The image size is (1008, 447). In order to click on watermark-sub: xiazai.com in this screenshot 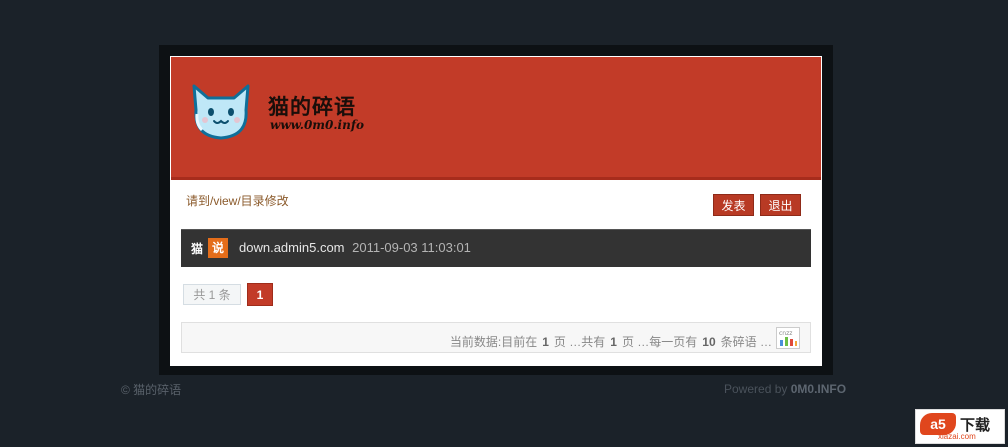, I will do `click(957, 436)`.